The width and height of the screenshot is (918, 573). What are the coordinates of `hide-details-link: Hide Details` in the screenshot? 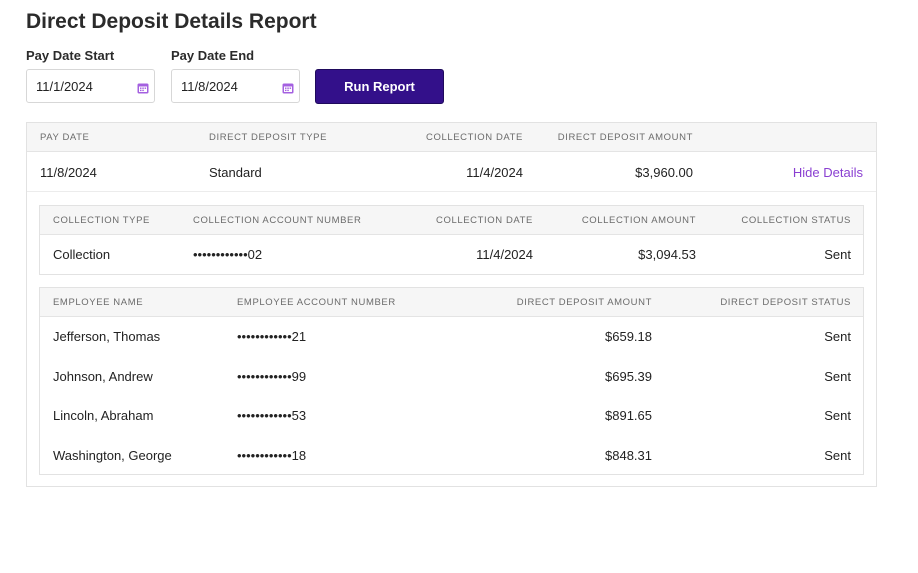 It's located at (828, 172).